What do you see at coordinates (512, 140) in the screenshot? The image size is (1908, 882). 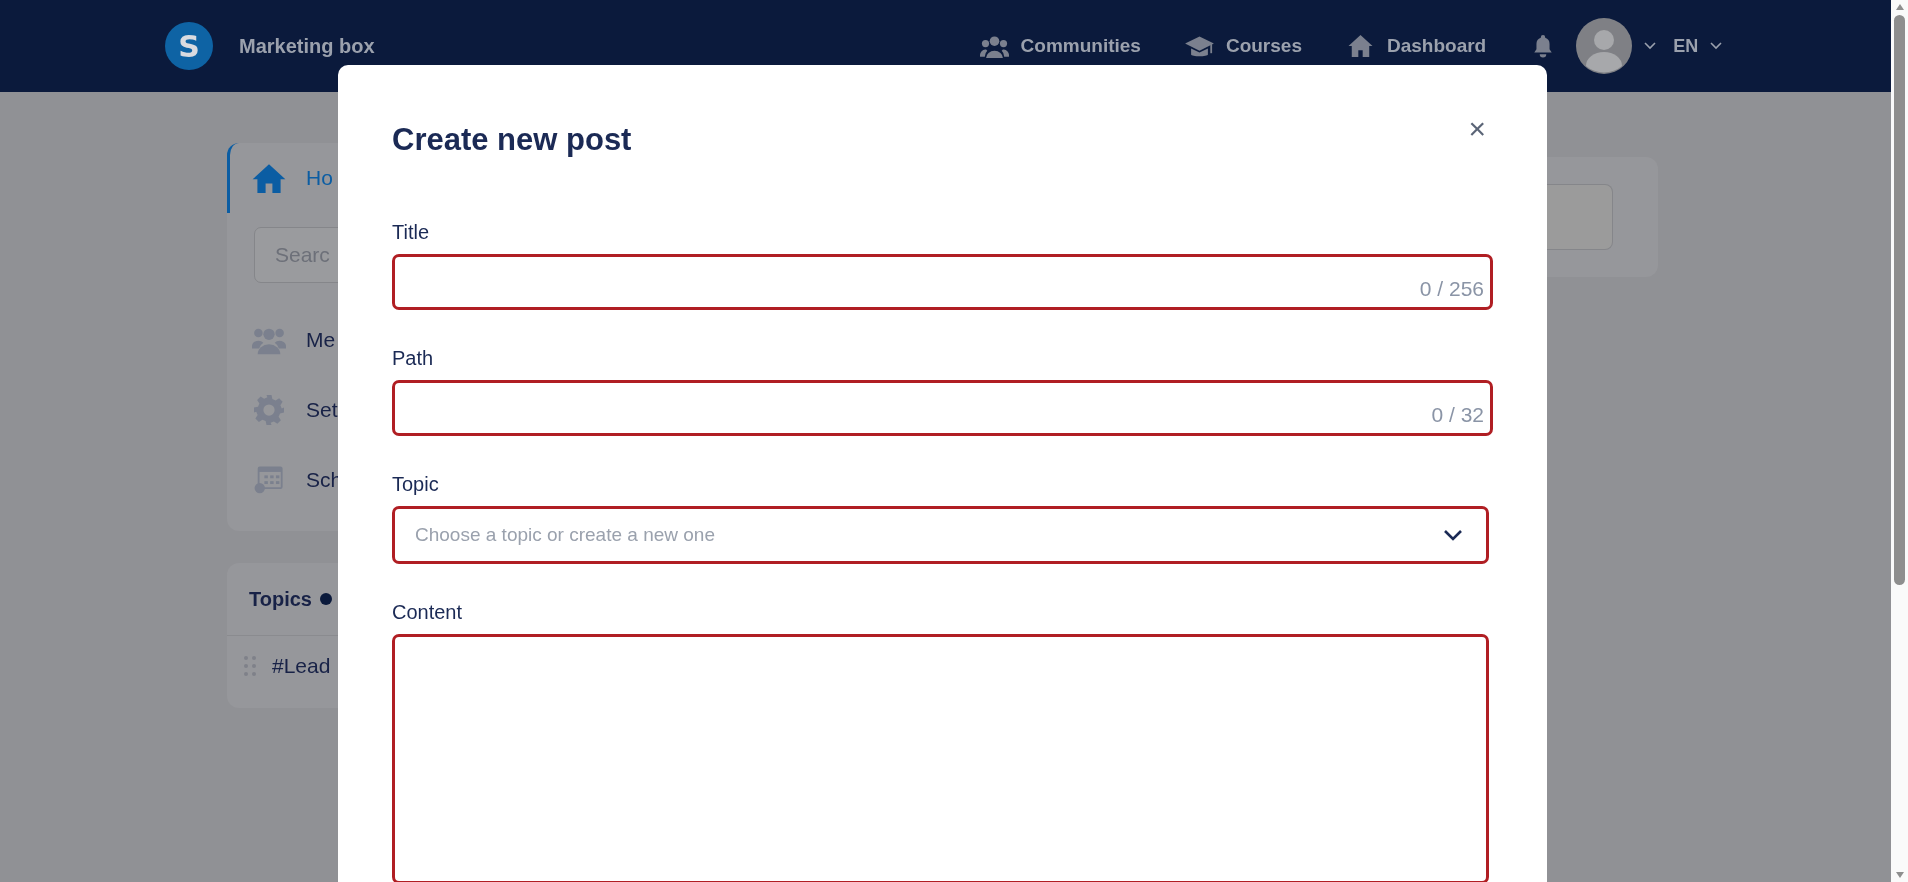 I see `dialog-title: Create new post` at bounding box center [512, 140].